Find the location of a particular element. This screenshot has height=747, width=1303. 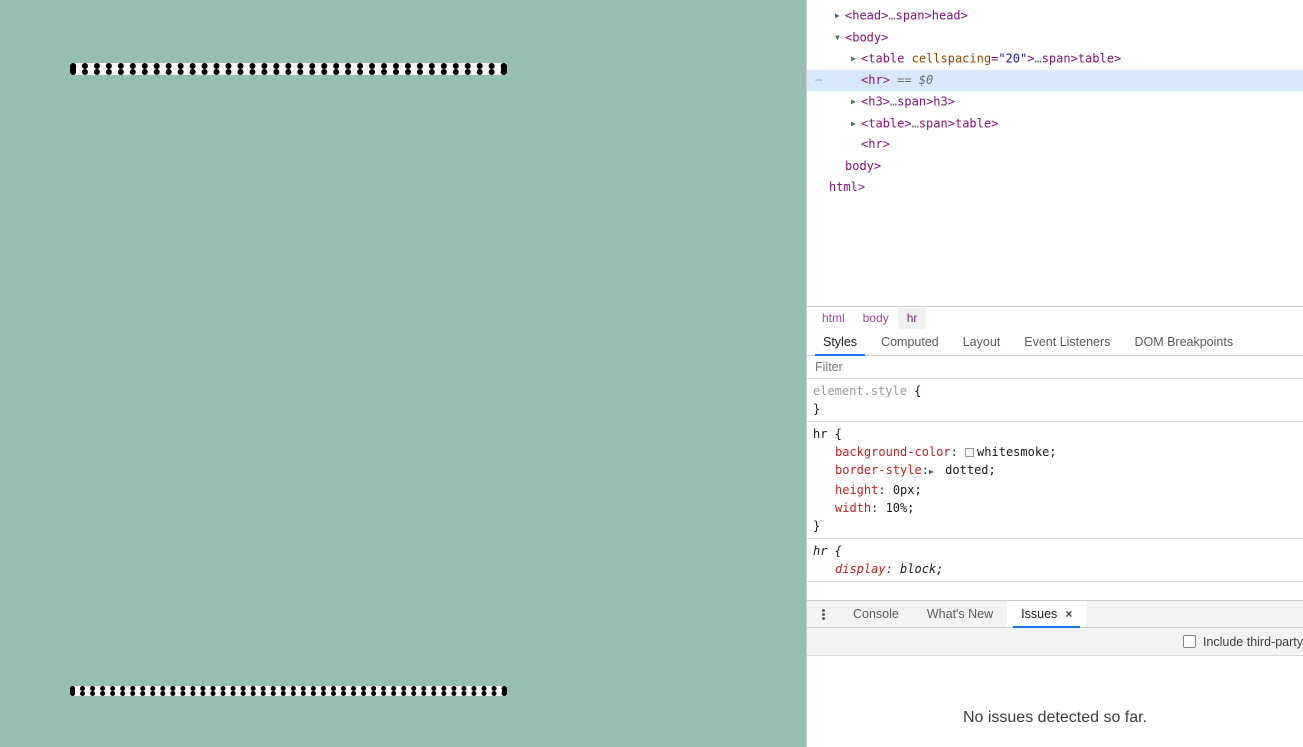

issues-empty-message: No issues detected so far. is located at coordinates (1055, 717).